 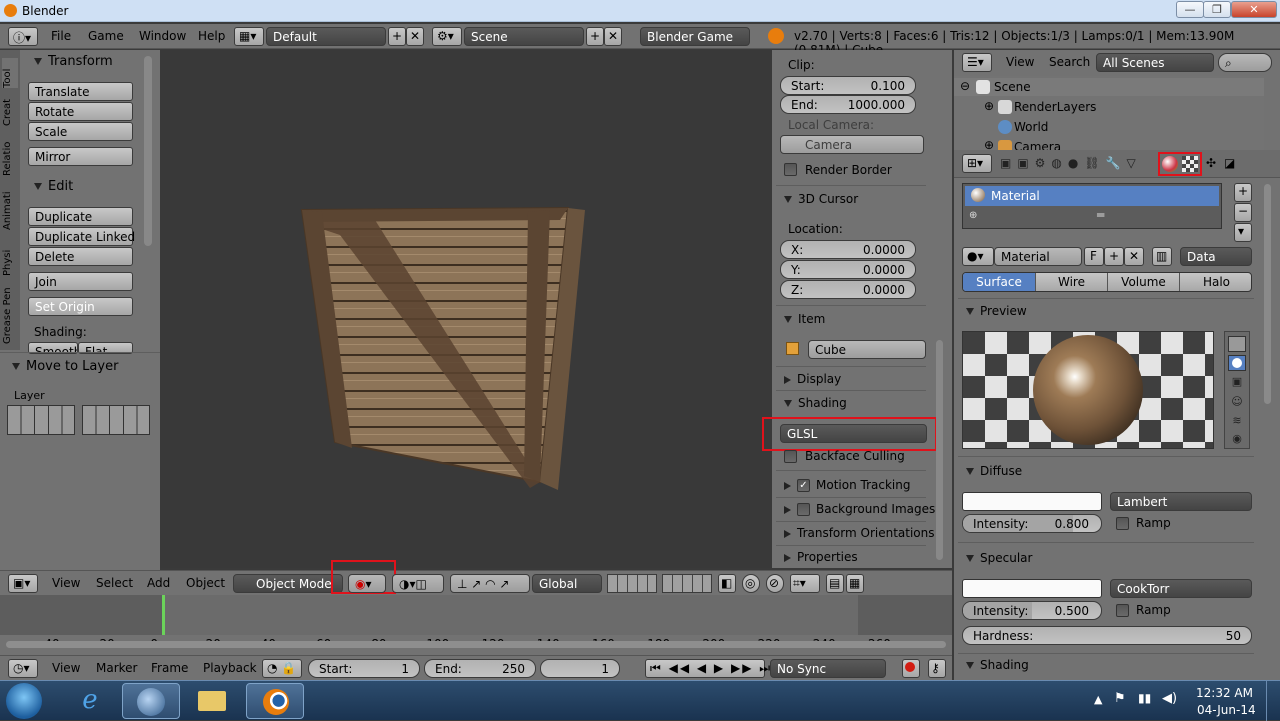 I want to click on motion-tracking-header: ✓ Motion Tracking, so click(x=847, y=485).